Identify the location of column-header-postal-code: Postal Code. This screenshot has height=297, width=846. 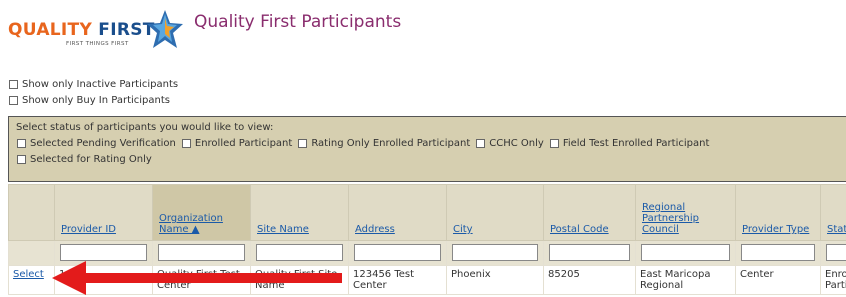
(589, 212).